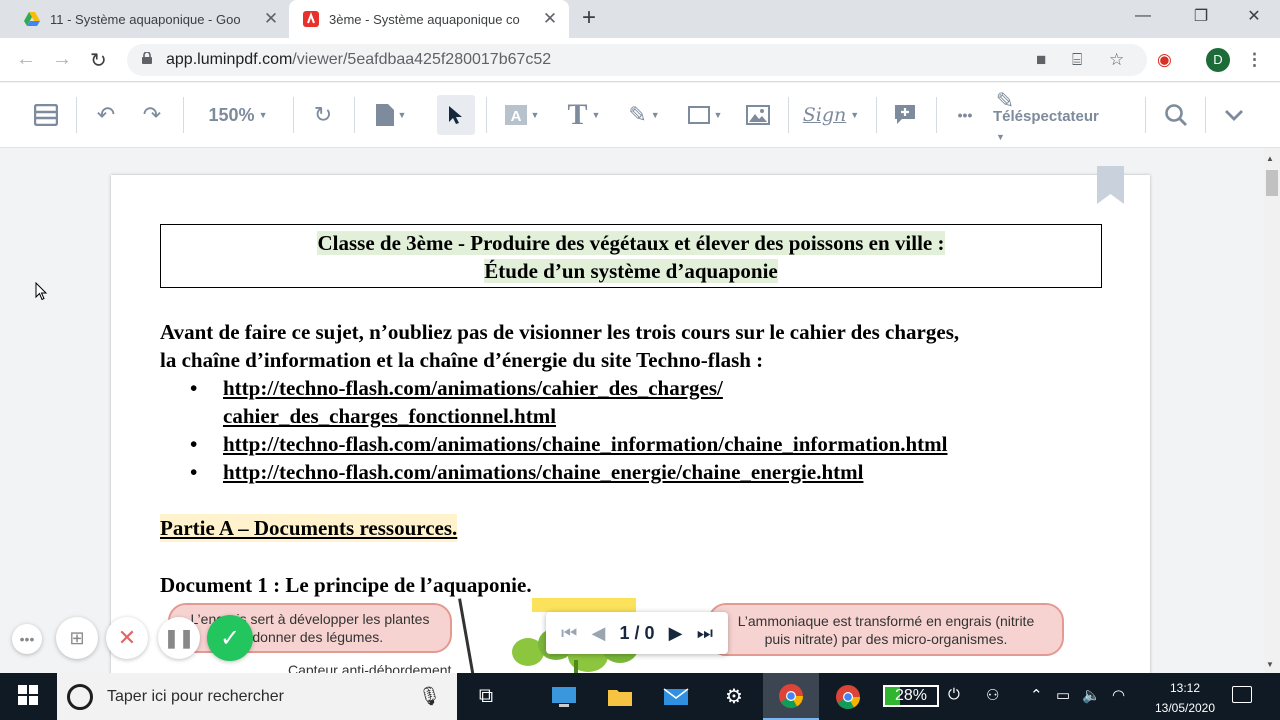  Describe the element at coordinates (734, 696) in the screenshot. I see `settings-gear-icon: ⚙` at that location.